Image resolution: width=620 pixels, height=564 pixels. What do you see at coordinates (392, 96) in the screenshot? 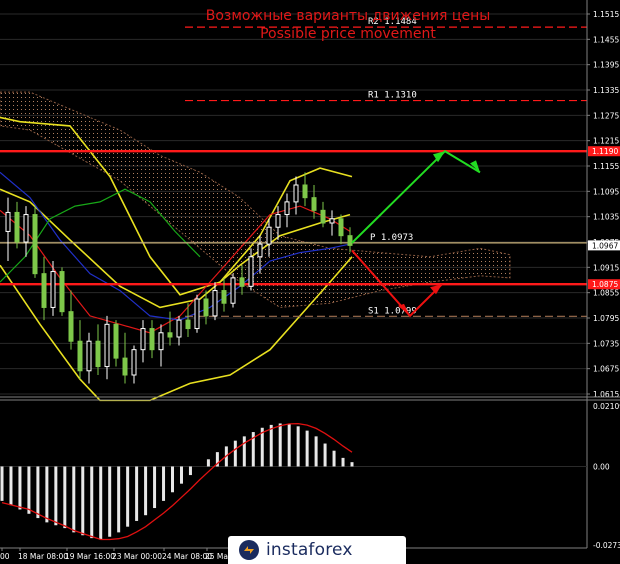
I see `level-label: R1 1.1310` at bounding box center [392, 96].